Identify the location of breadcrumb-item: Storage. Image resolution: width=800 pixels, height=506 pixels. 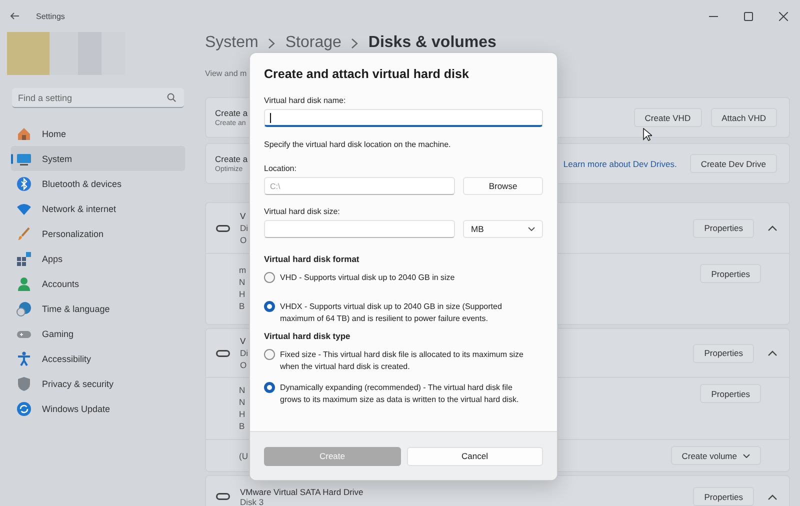
(313, 43).